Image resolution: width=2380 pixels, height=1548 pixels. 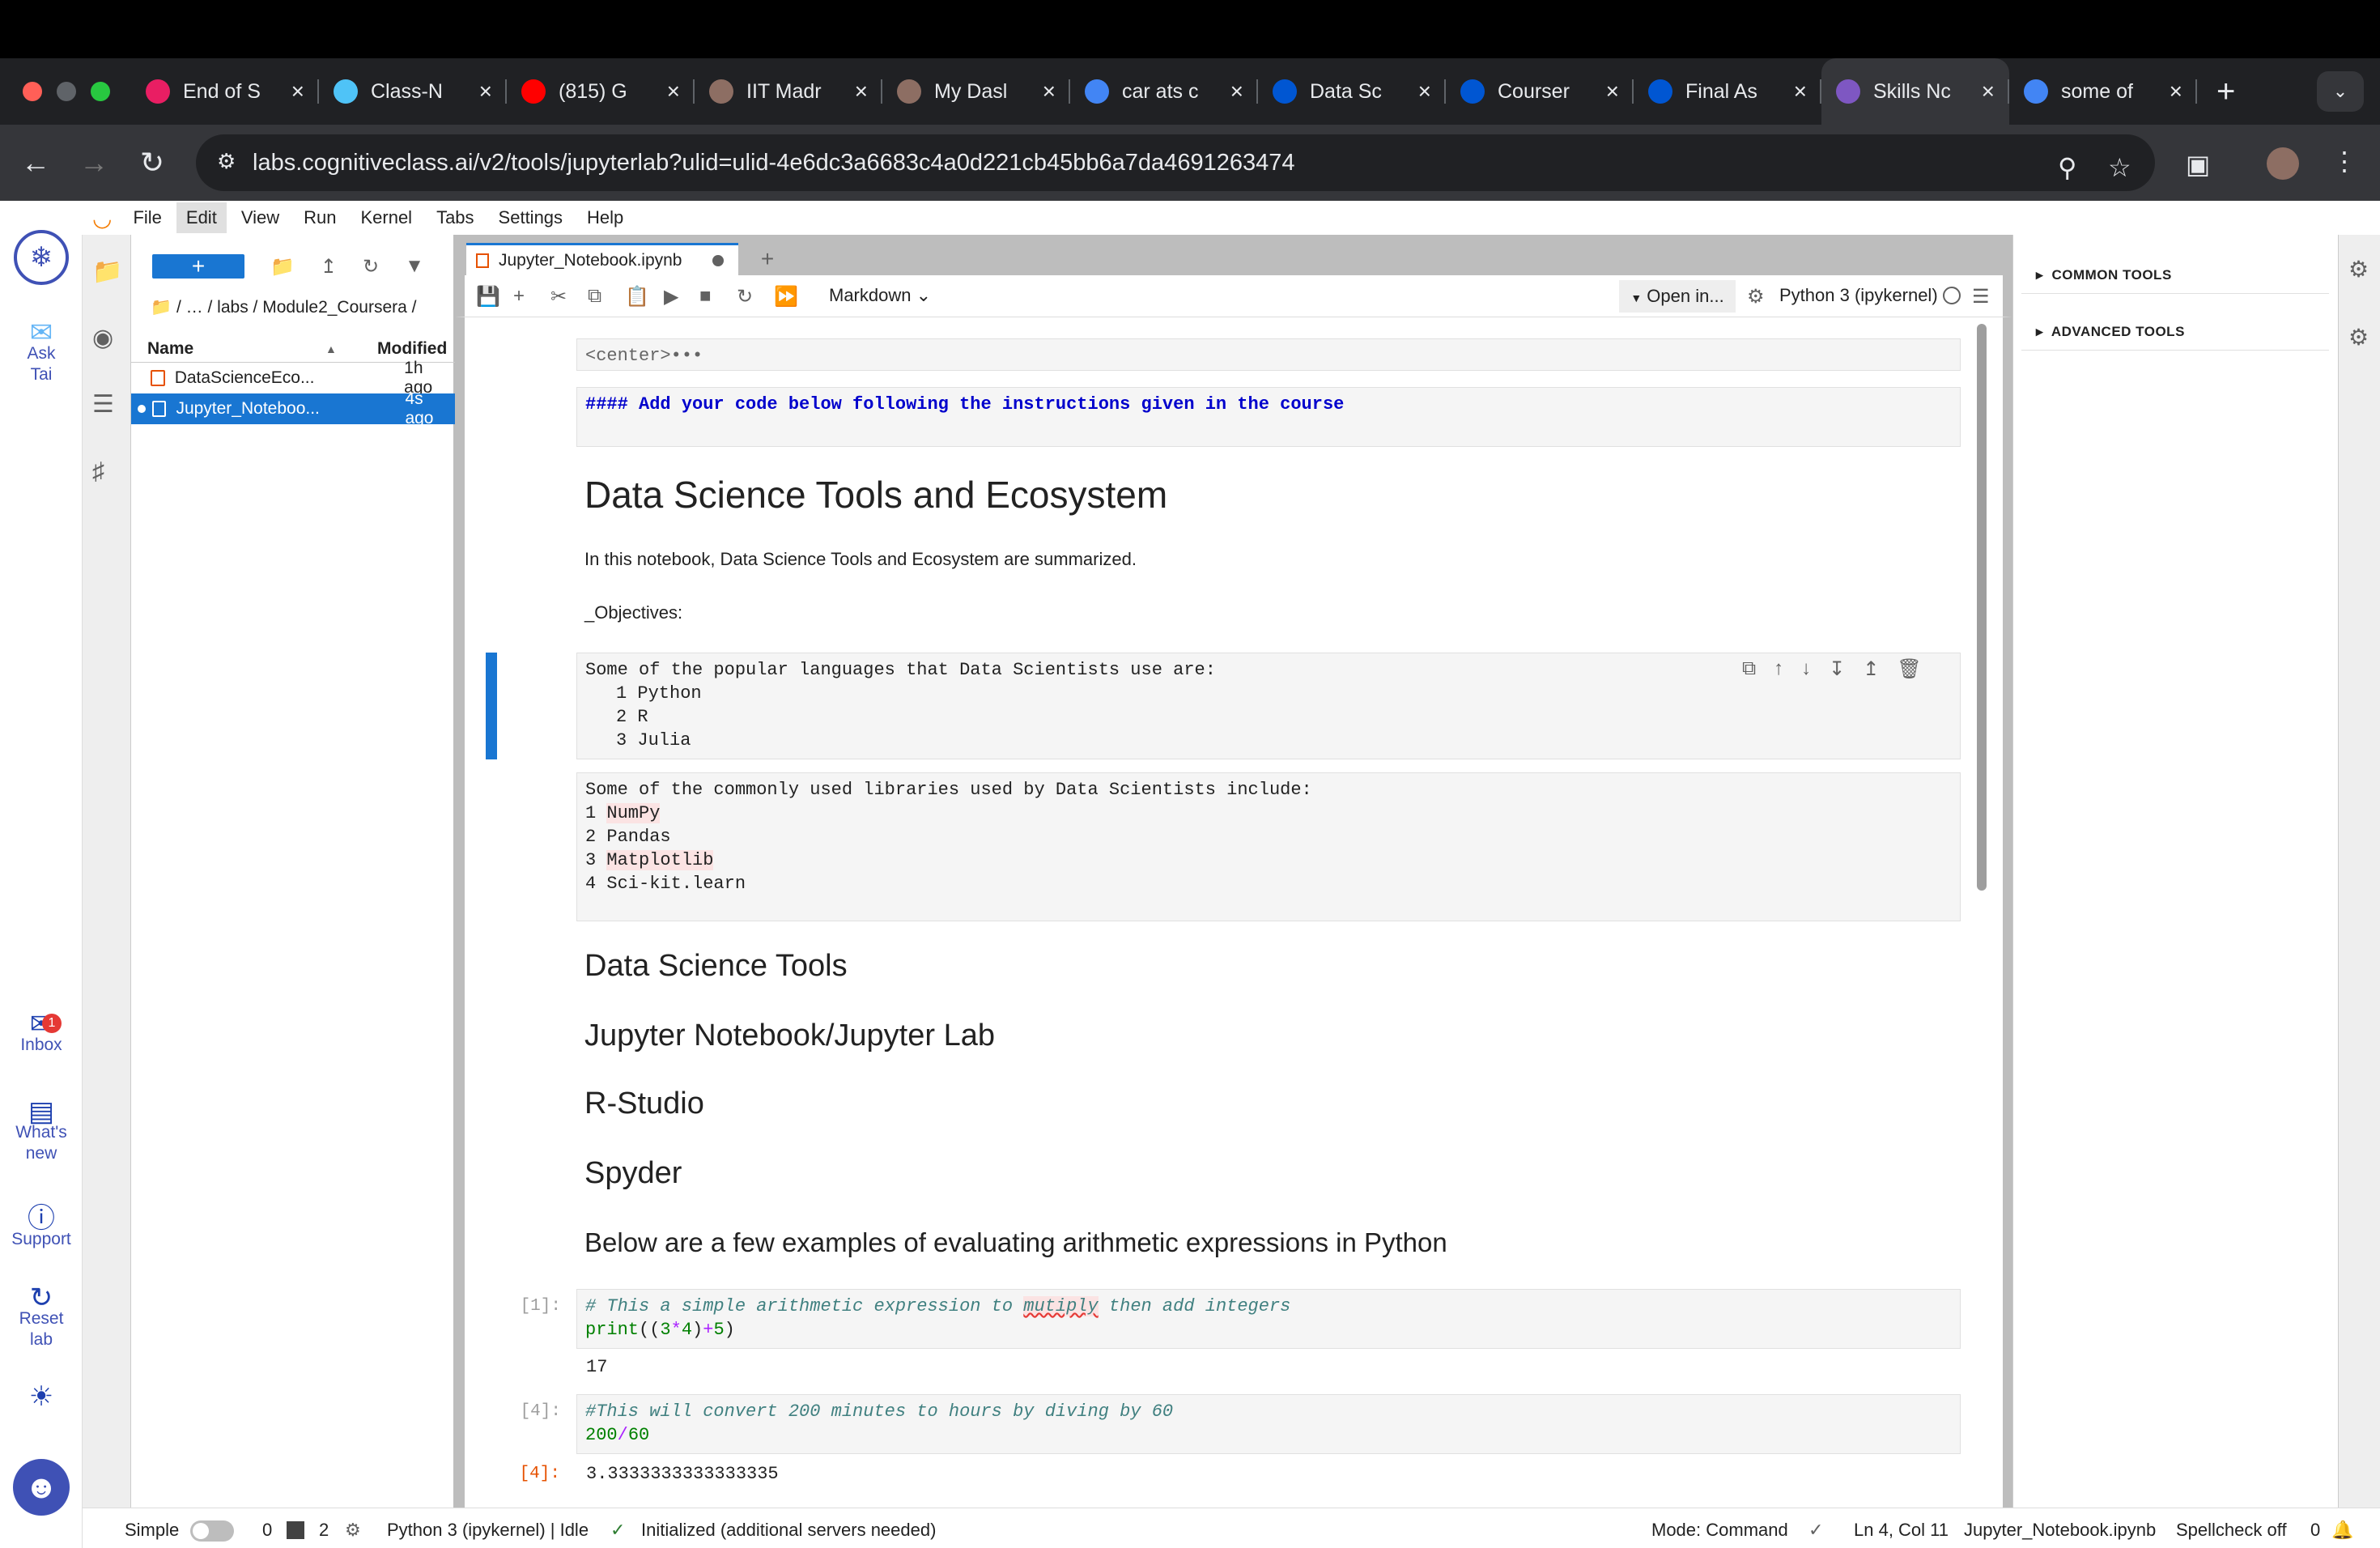 I want to click on ask-tai-button: ✉ Ask Tai, so click(x=41, y=352).